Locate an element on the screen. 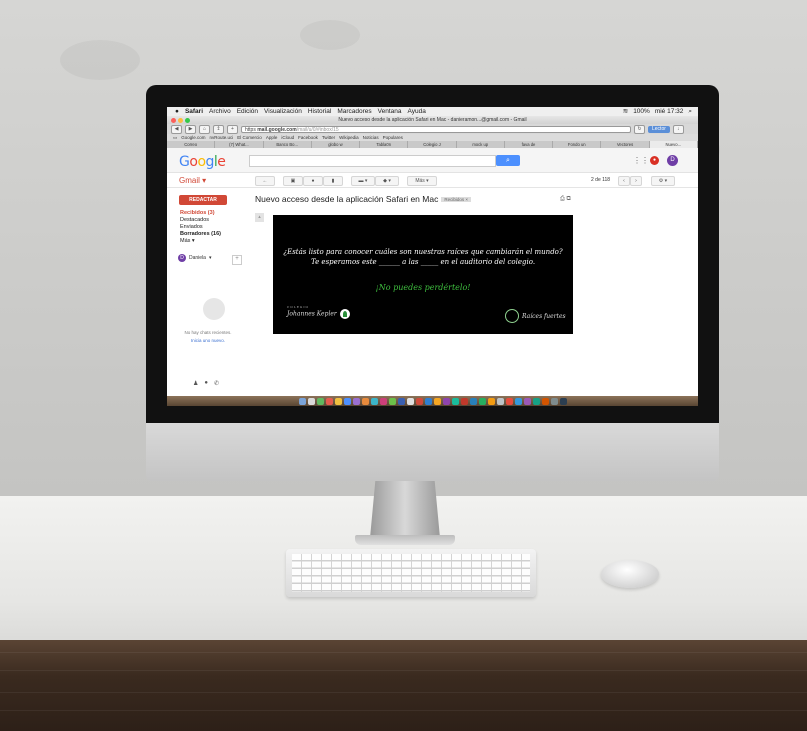 The height and width of the screenshot is (731, 807). tab: Fondo un is located at coordinates (577, 144).